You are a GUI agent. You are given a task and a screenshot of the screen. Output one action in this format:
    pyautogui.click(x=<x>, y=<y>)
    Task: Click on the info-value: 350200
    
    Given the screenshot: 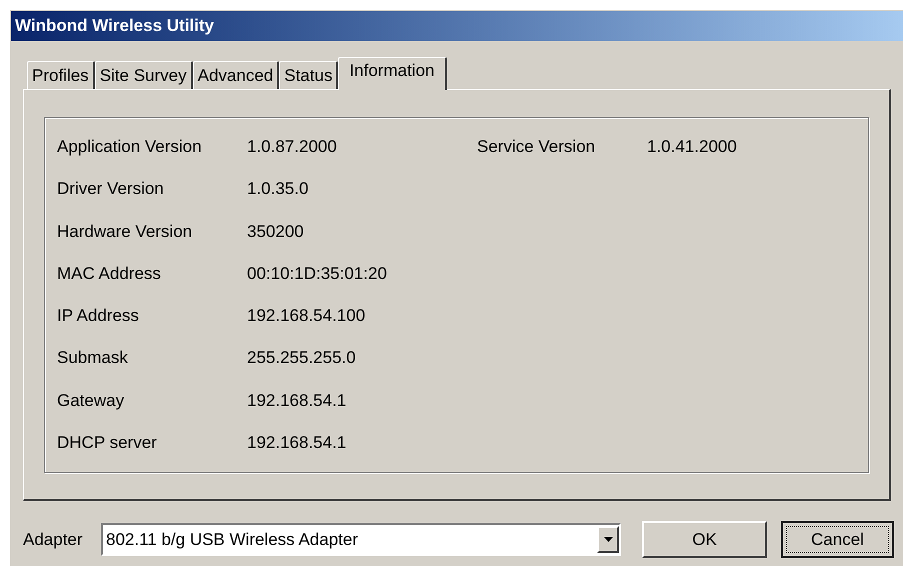 What is the action you would take?
    pyautogui.click(x=275, y=231)
    